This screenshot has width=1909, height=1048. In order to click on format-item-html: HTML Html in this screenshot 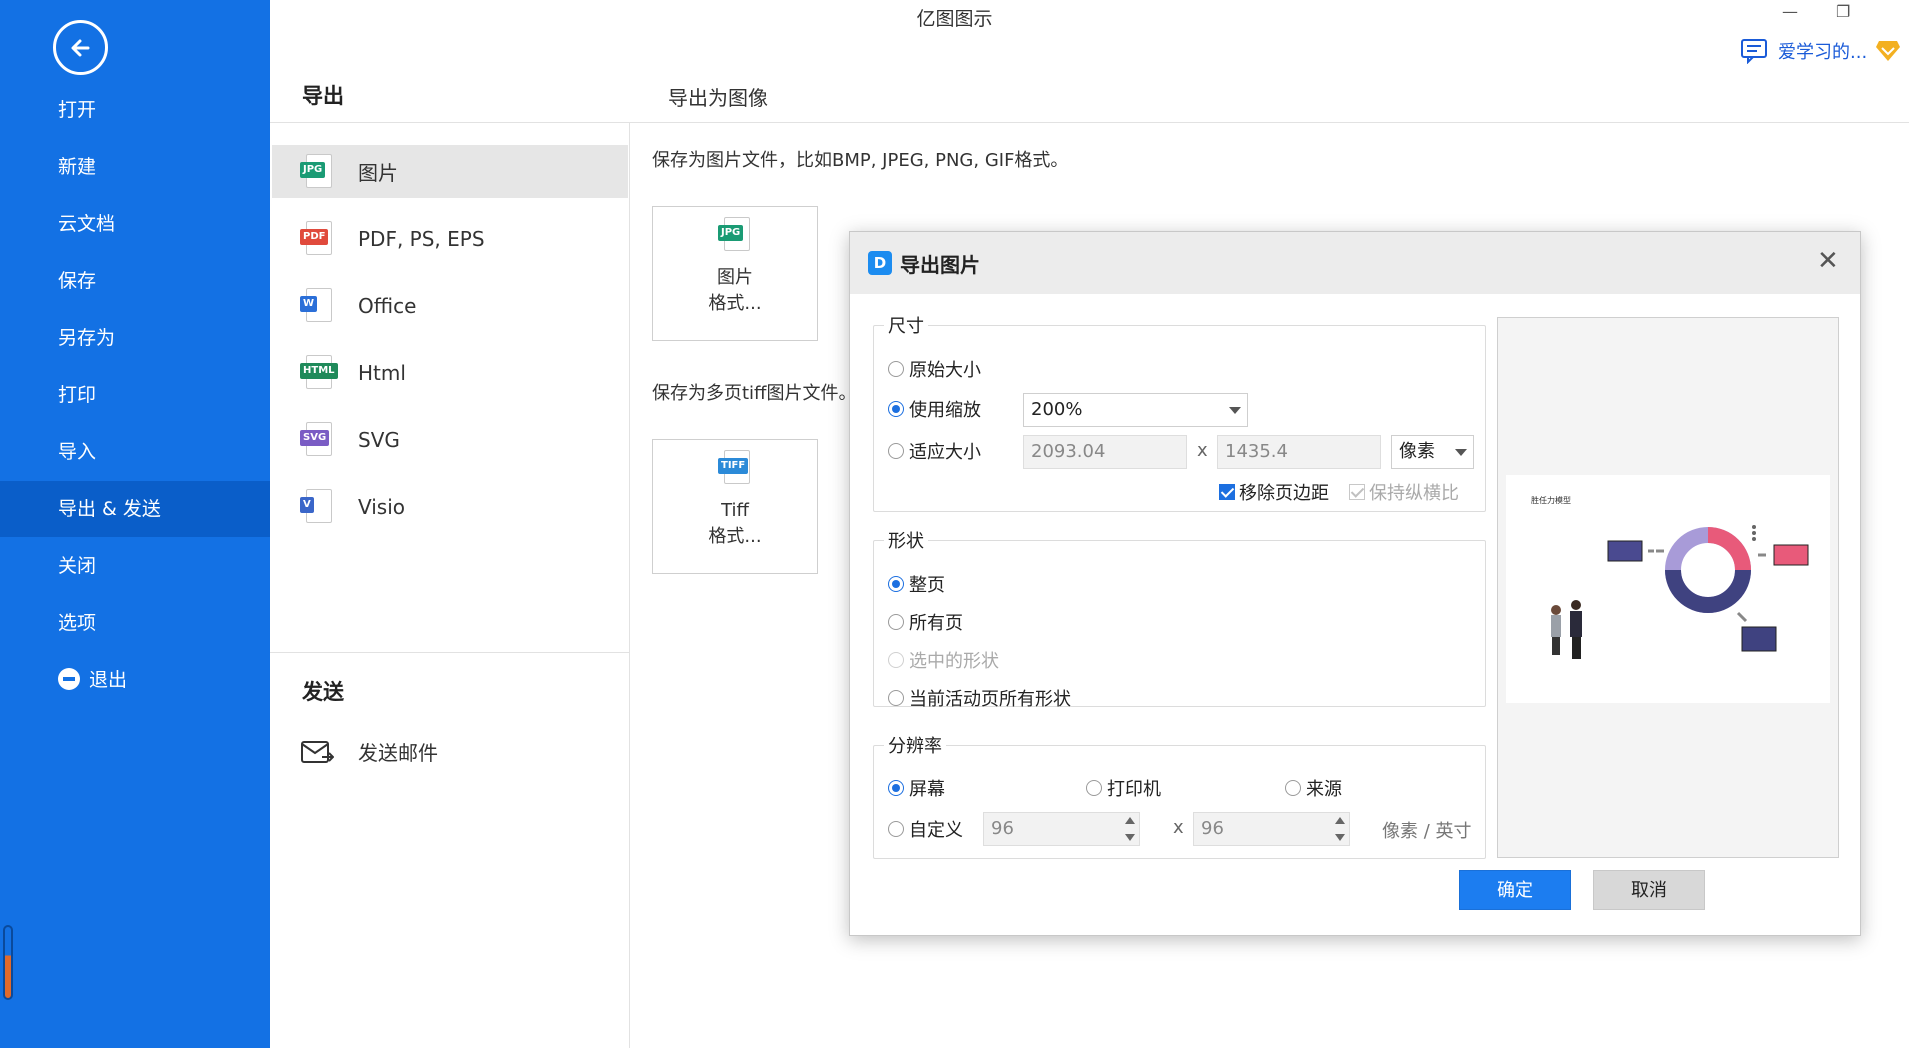, I will do `click(450, 372)`.